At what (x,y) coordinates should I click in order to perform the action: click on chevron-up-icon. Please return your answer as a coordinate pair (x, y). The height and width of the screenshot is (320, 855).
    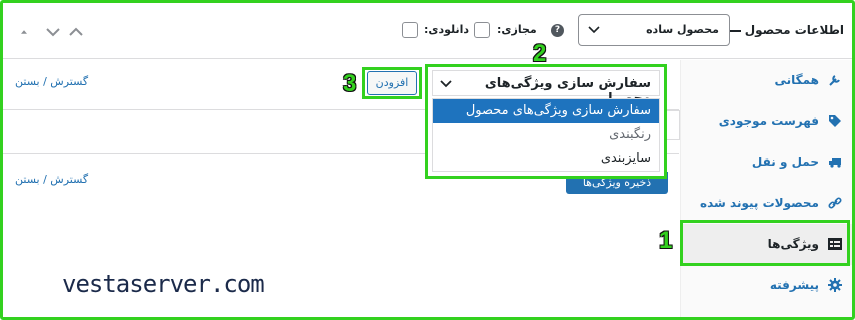
    Looking at the image, I should click on (76, 32).